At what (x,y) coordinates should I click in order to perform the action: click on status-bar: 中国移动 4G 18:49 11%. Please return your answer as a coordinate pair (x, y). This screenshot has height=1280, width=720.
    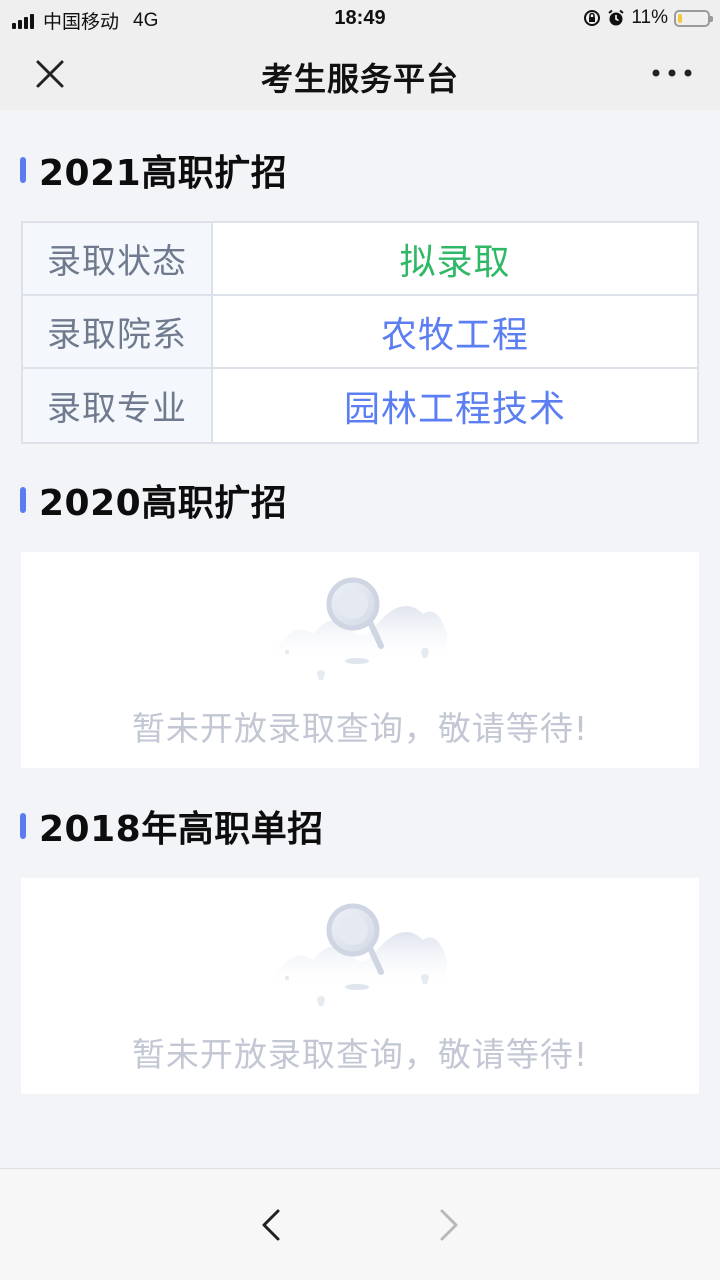
    Looking at the image, I should click on (360, 18).